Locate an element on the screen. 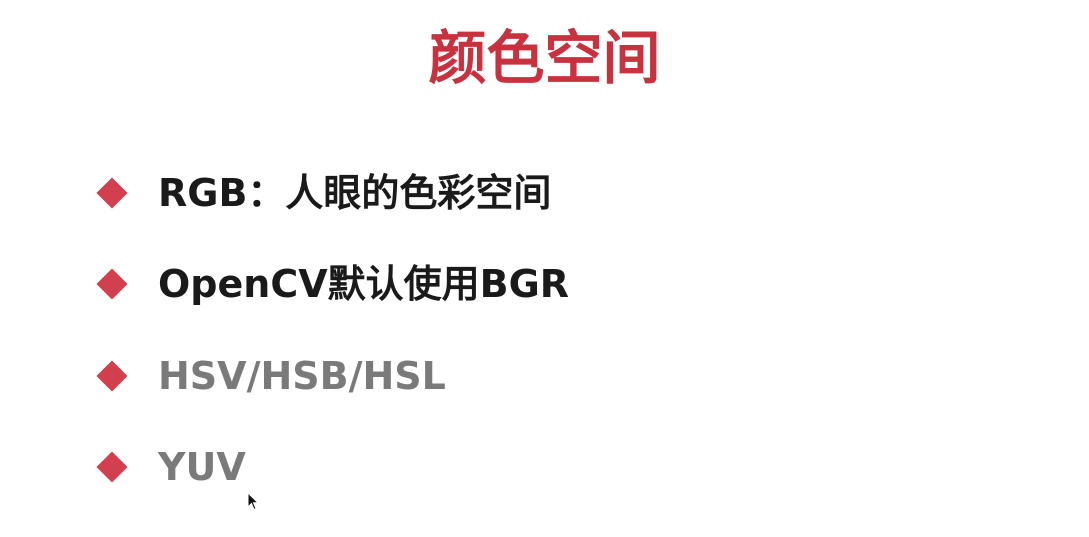 Image resolution: width=1089 pixels, height=537 pixels. bullet-text-yuv: YUV is located at coordinates (202, 467).